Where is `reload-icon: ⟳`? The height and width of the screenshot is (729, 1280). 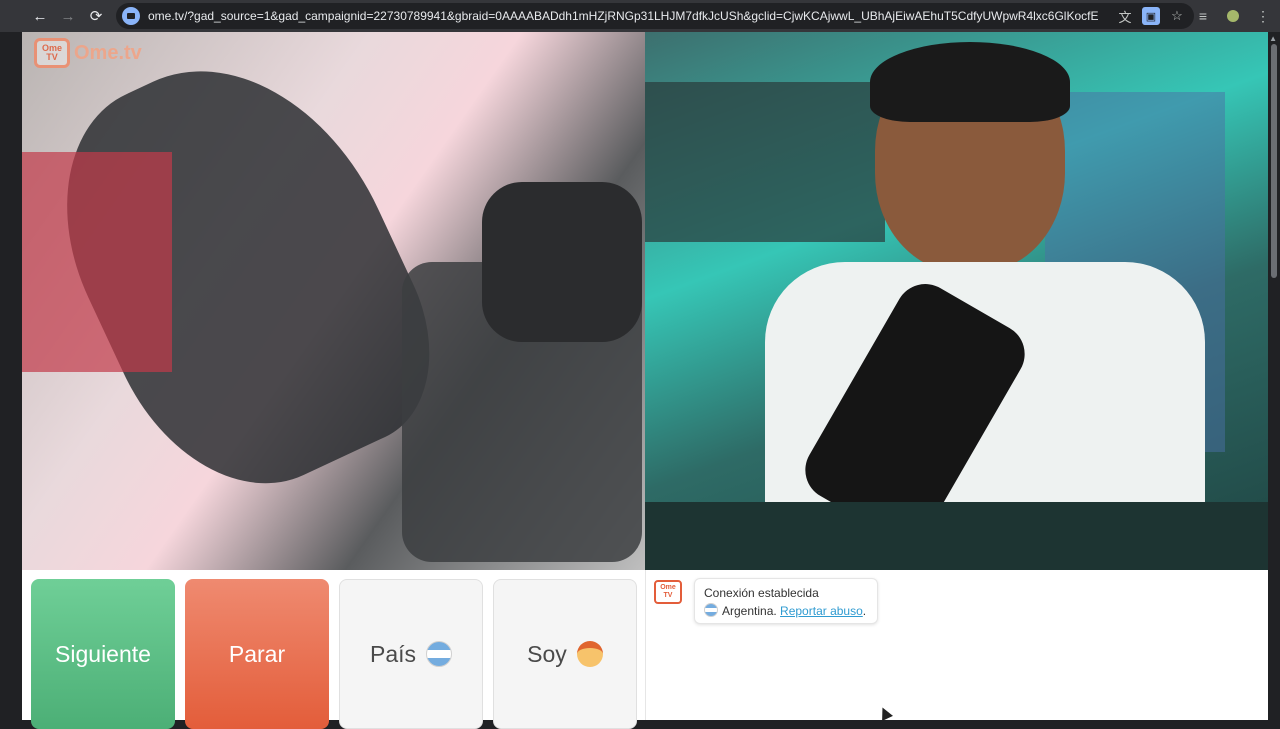 reload-icon: ⟳ is located at coordinates (96, 16).